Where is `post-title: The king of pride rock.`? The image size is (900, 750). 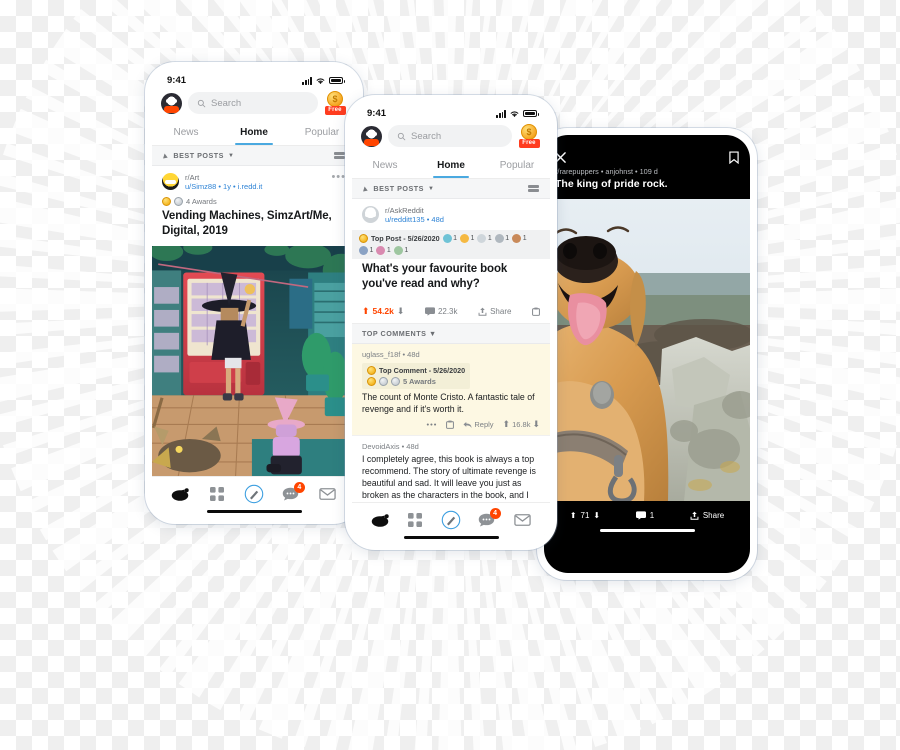
post-title: The king of pride rock. is located at coordinates (647, 187).